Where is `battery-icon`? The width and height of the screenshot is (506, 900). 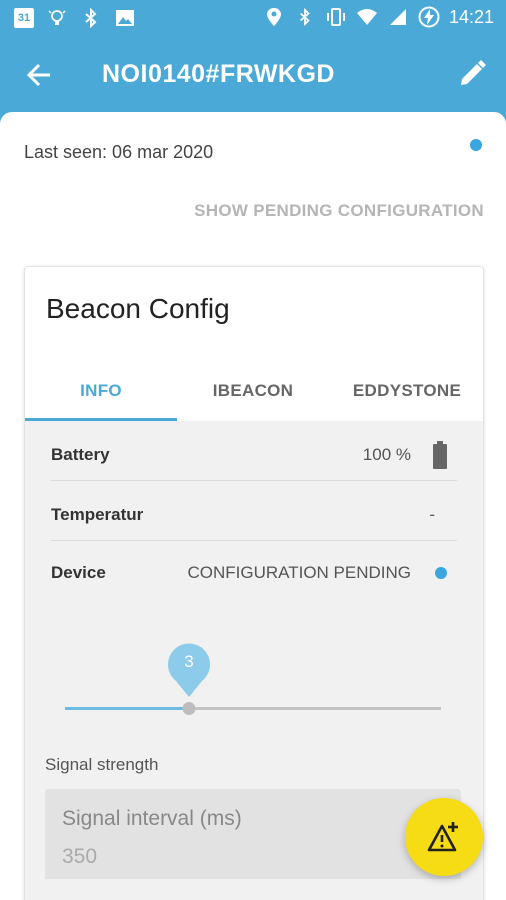 battery-icon is located at coordinates (440, 455).